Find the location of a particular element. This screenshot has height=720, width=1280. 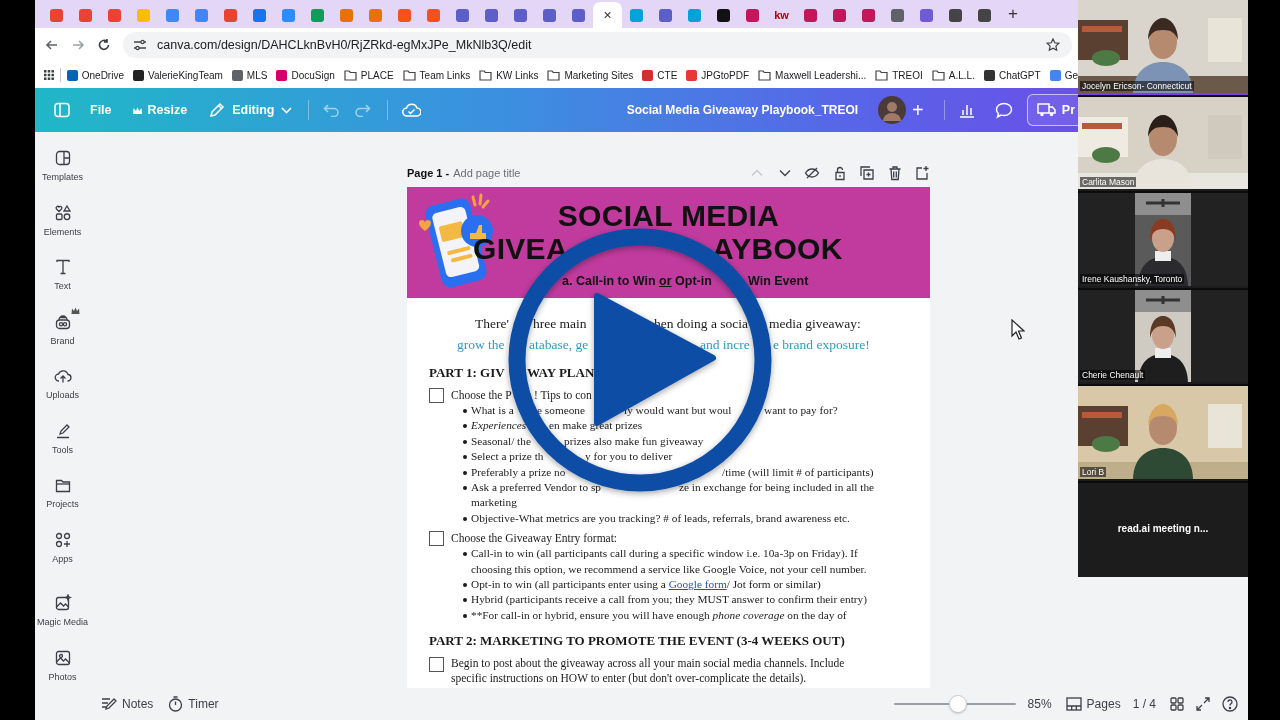

bullet-text: marketing is located at coordinates (494, 502).